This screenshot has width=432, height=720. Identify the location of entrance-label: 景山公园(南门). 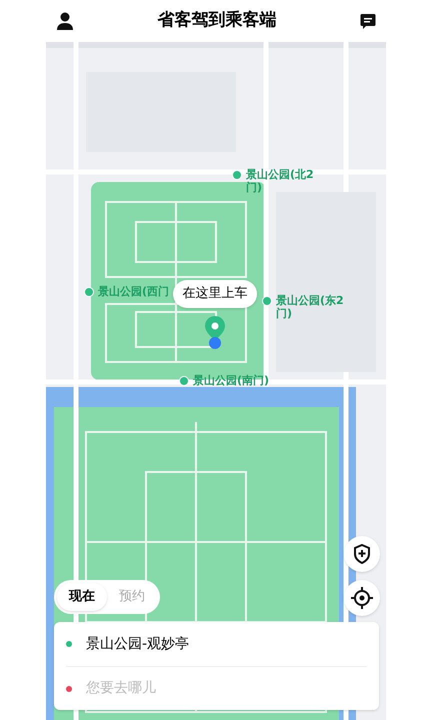
(248, 380).